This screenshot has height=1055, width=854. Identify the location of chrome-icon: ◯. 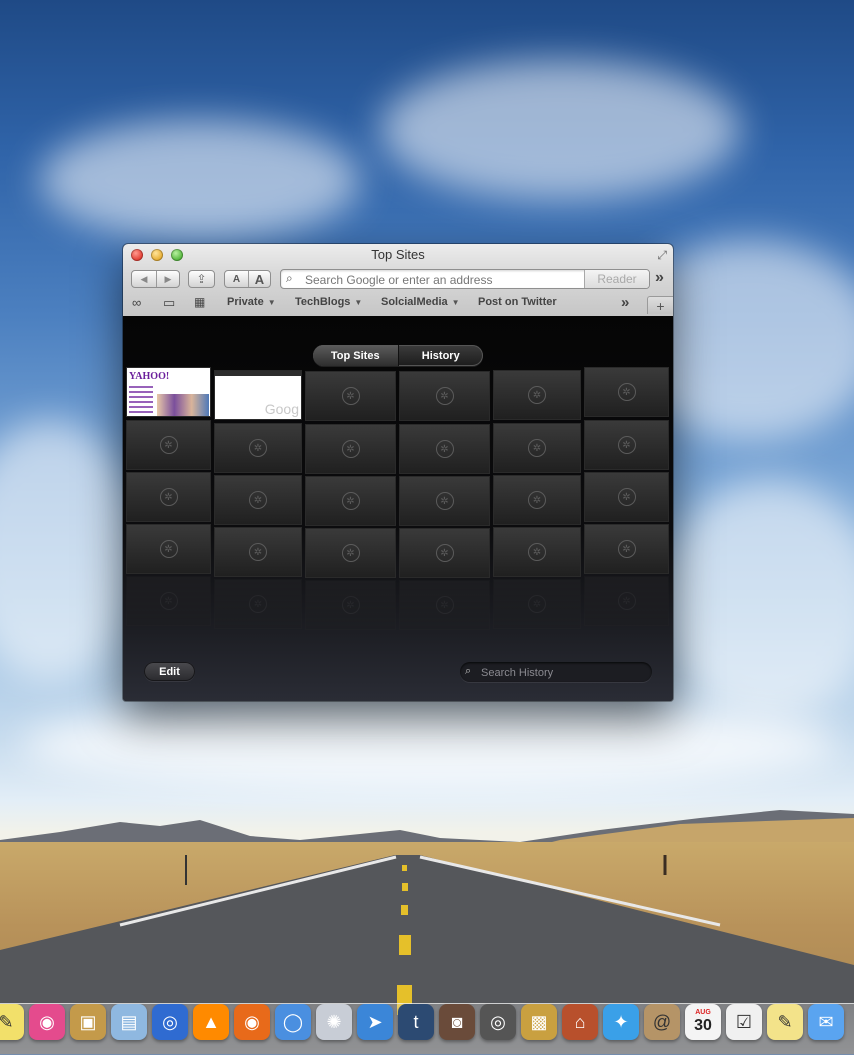
(293, 1022).